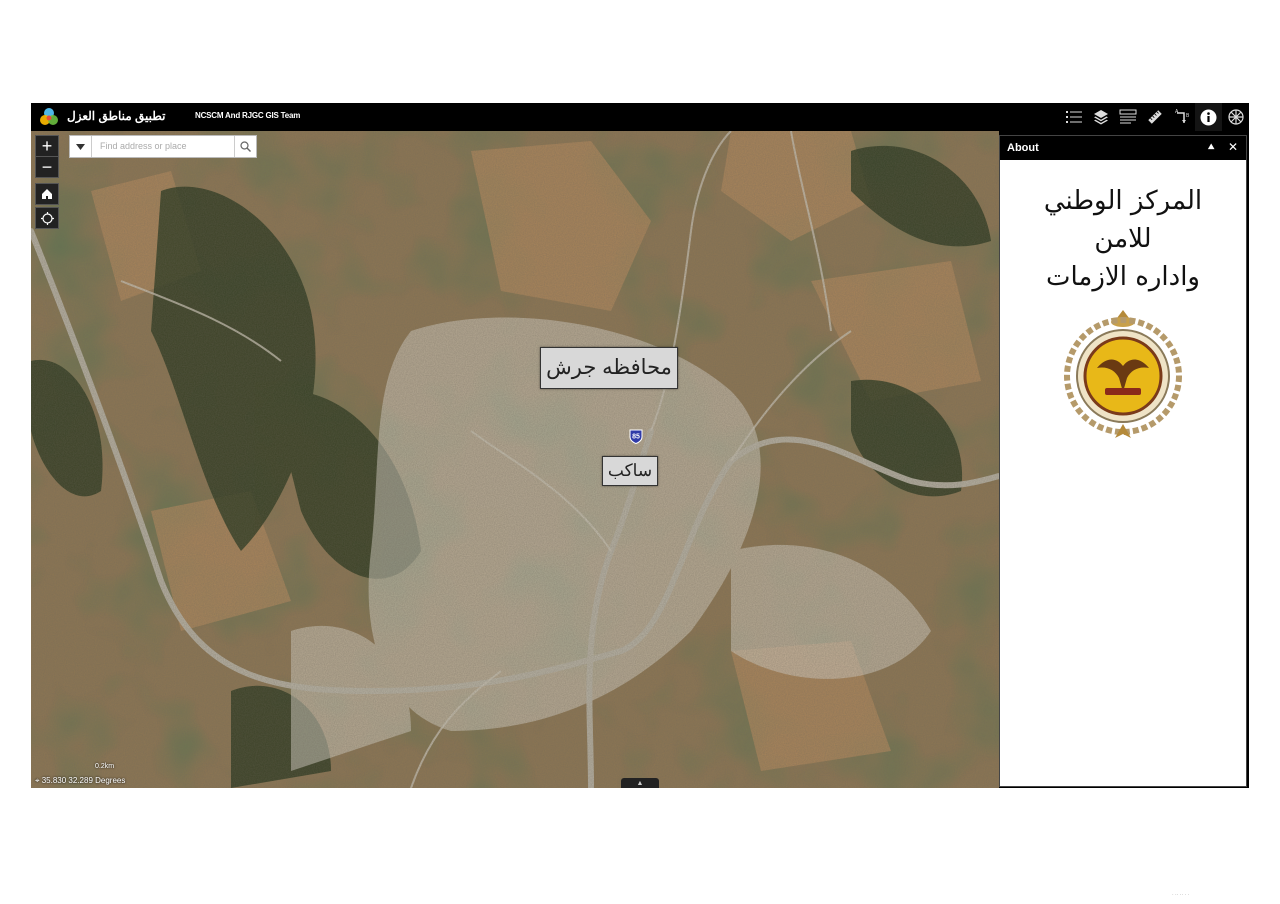 This screenshot has height=904, width=1280. I want to click on layers-icon, so click(1100, 117).